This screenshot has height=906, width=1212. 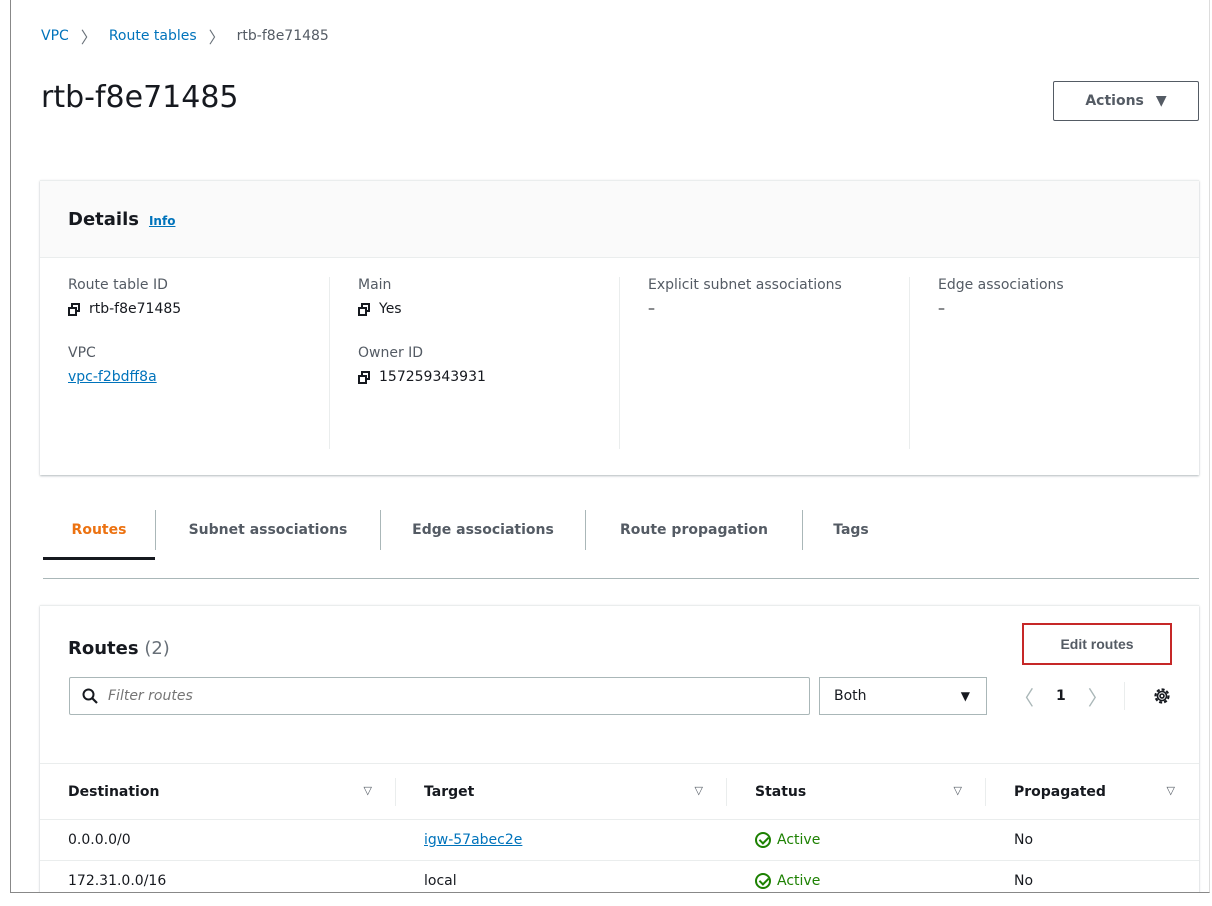 I want to click on page-title: rtb-f8e71485, so click(x=140, y=97).